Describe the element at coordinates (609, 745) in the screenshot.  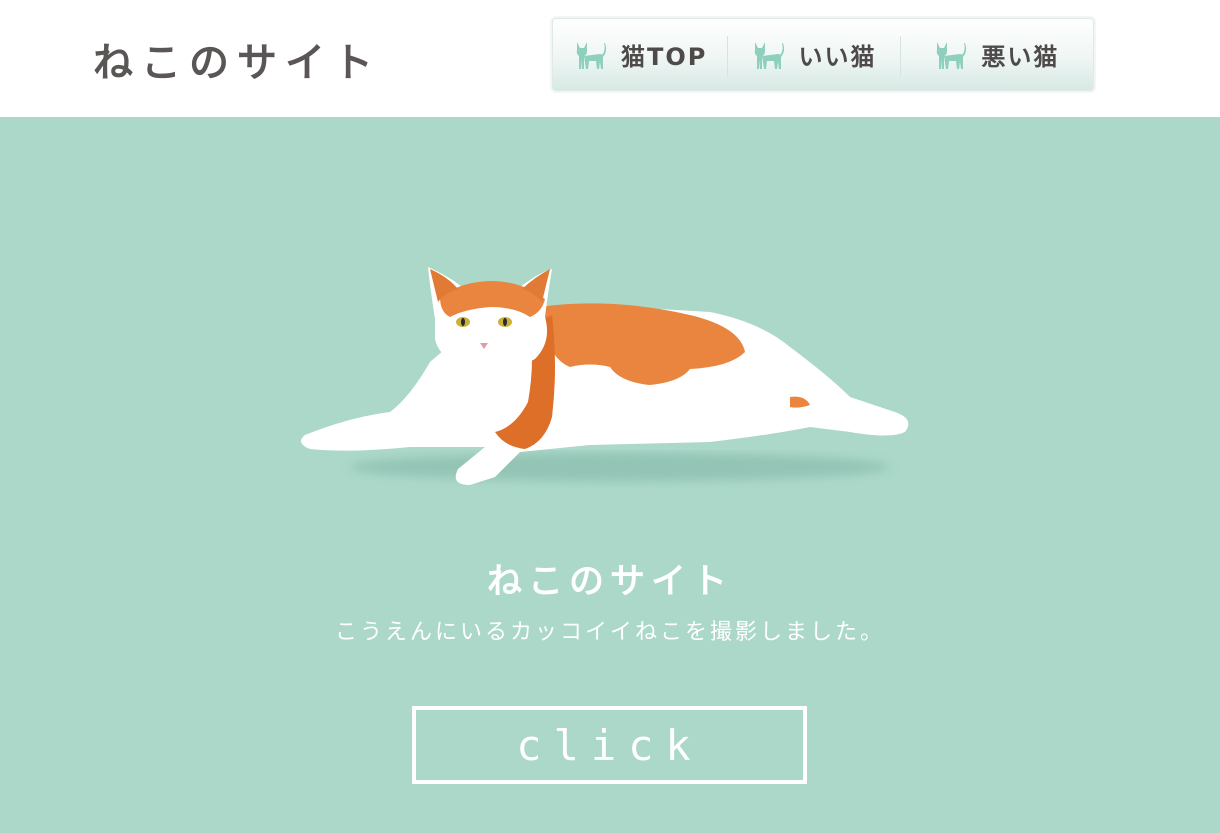
I see `click-button: click` at that location.